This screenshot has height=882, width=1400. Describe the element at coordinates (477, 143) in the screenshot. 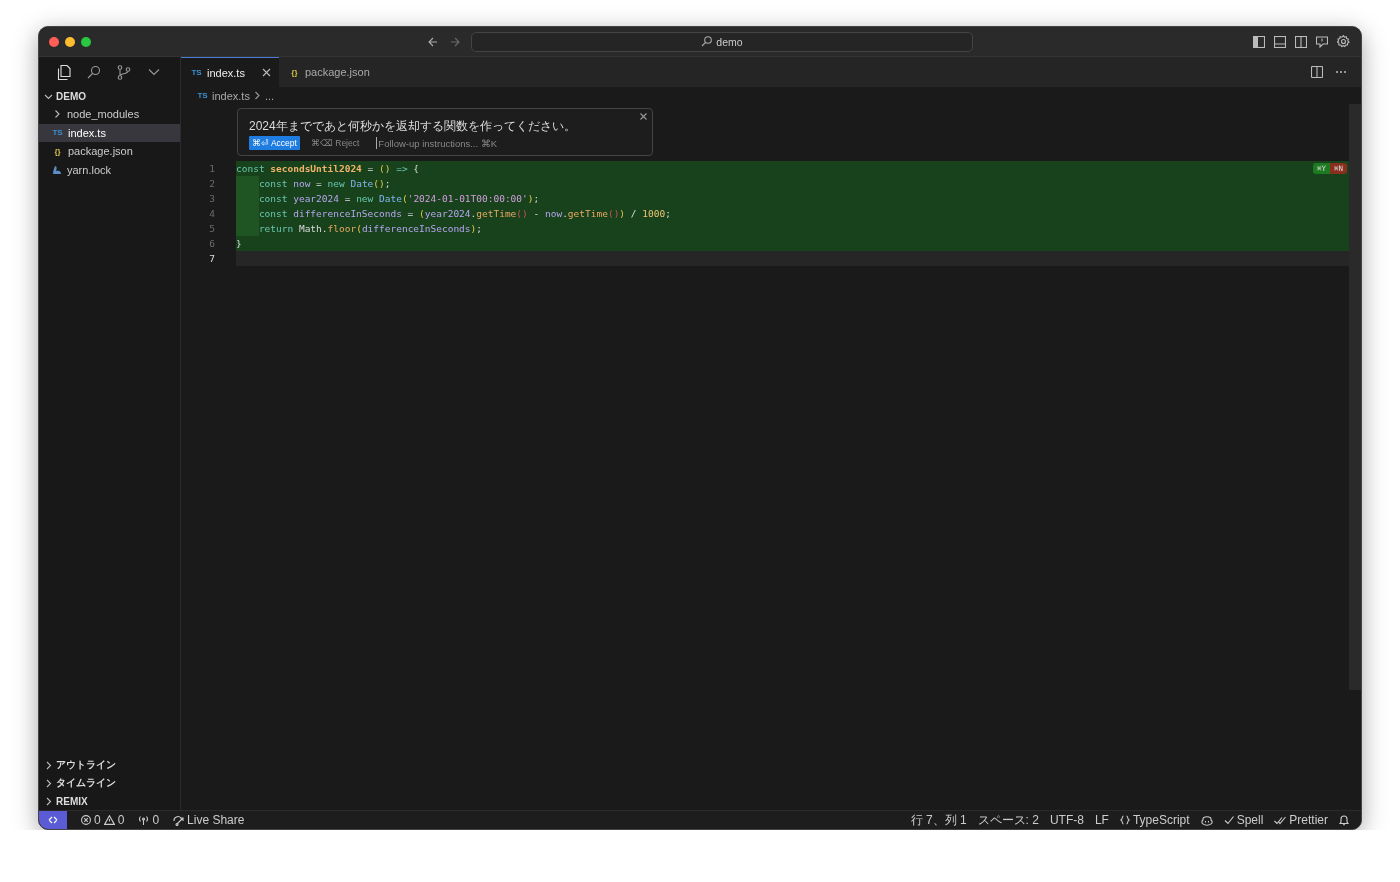

I see `follow-up-field: Follow-up instructions... ⌘K` at that location.